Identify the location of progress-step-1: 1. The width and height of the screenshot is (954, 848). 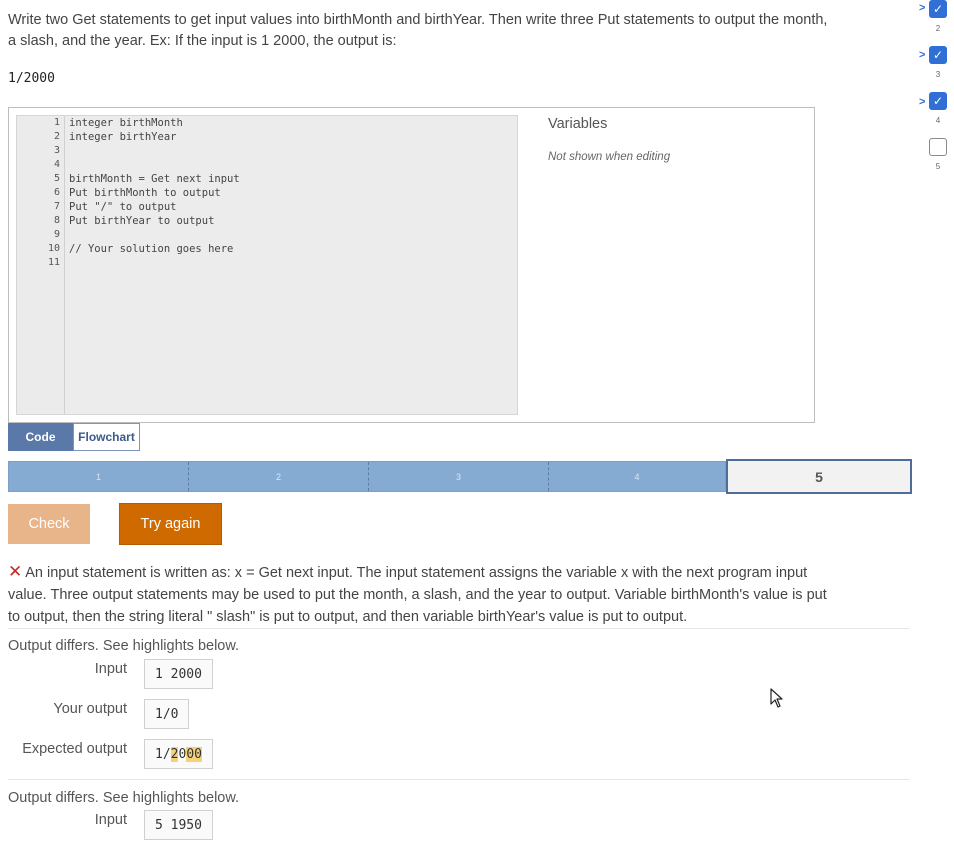
(99, 476).